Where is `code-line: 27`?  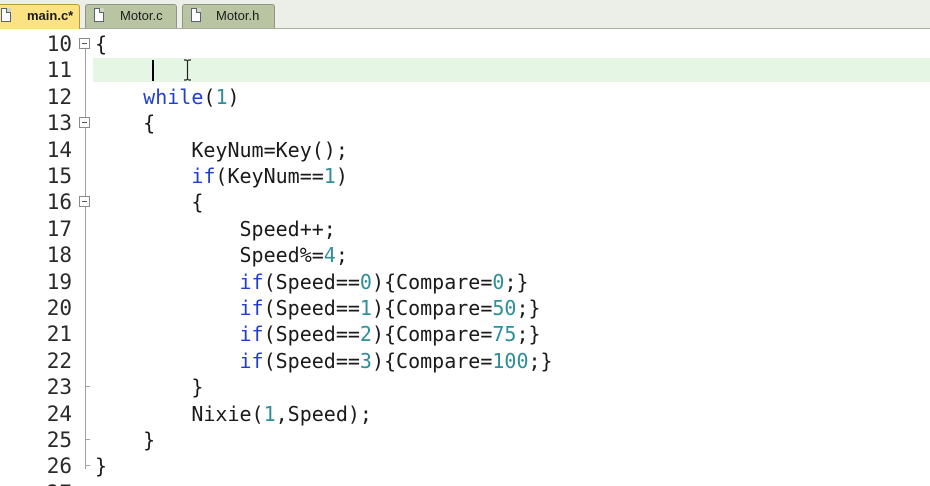 code-line: 27 is located at coordinates (465, 483).